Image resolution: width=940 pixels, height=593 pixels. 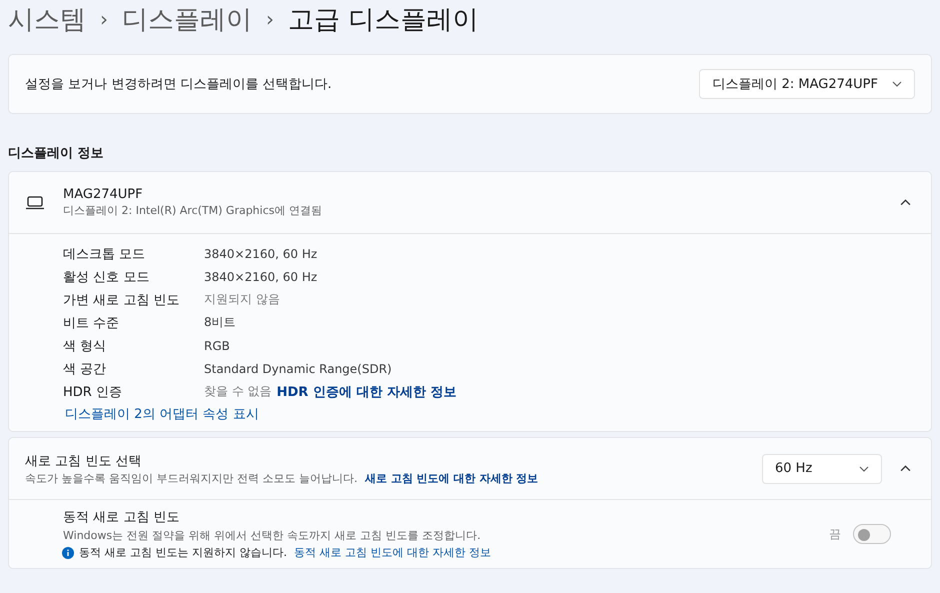 I want to click on laptop-icon, so click(x=35, y=203).